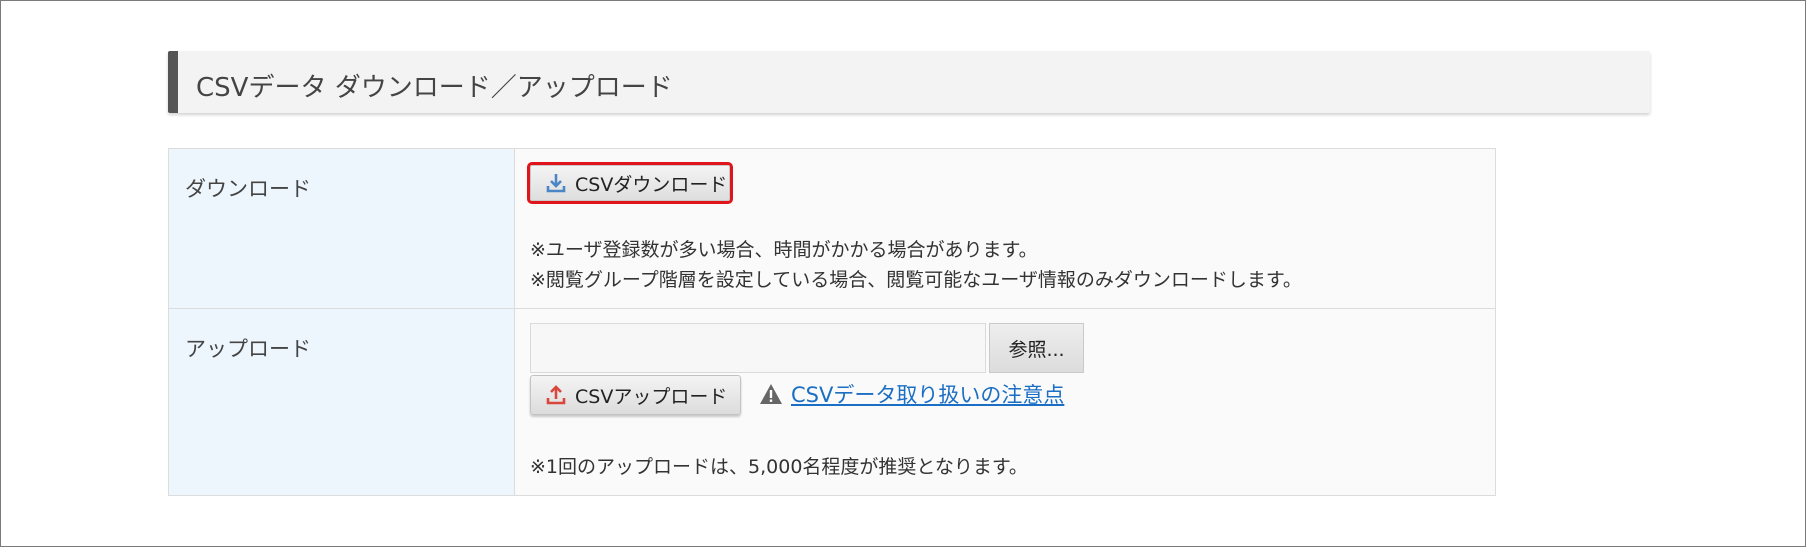 The height and width of the screenshot is (547, 1806). I want to click on download-label: ダウンロード, so click(248, 189).